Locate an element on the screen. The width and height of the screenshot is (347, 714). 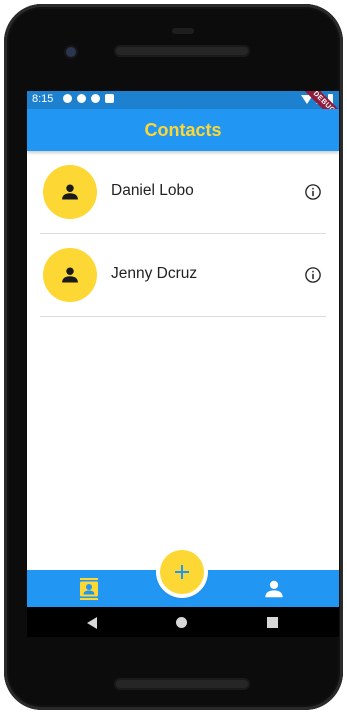
front-camera is located at coordinates (71, 52).